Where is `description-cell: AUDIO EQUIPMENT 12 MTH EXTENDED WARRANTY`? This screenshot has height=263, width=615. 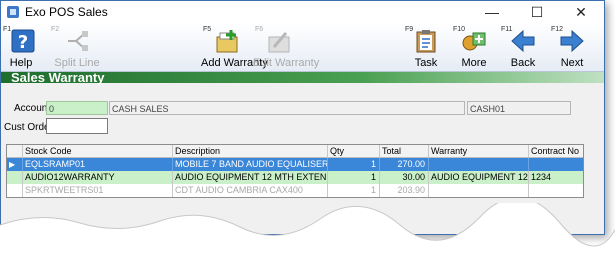 description-cell: AUDIO EQUIPMENT 12 MTH EXTENDED WARRANTY is located at coordinates (250, 177).